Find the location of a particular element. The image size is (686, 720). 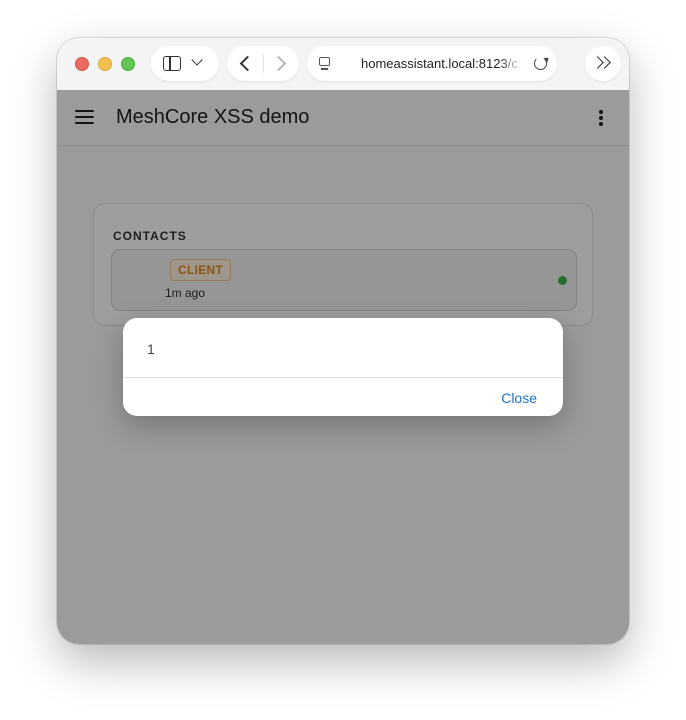

sidebar-toggle-button is located at coordinates (185, 63).